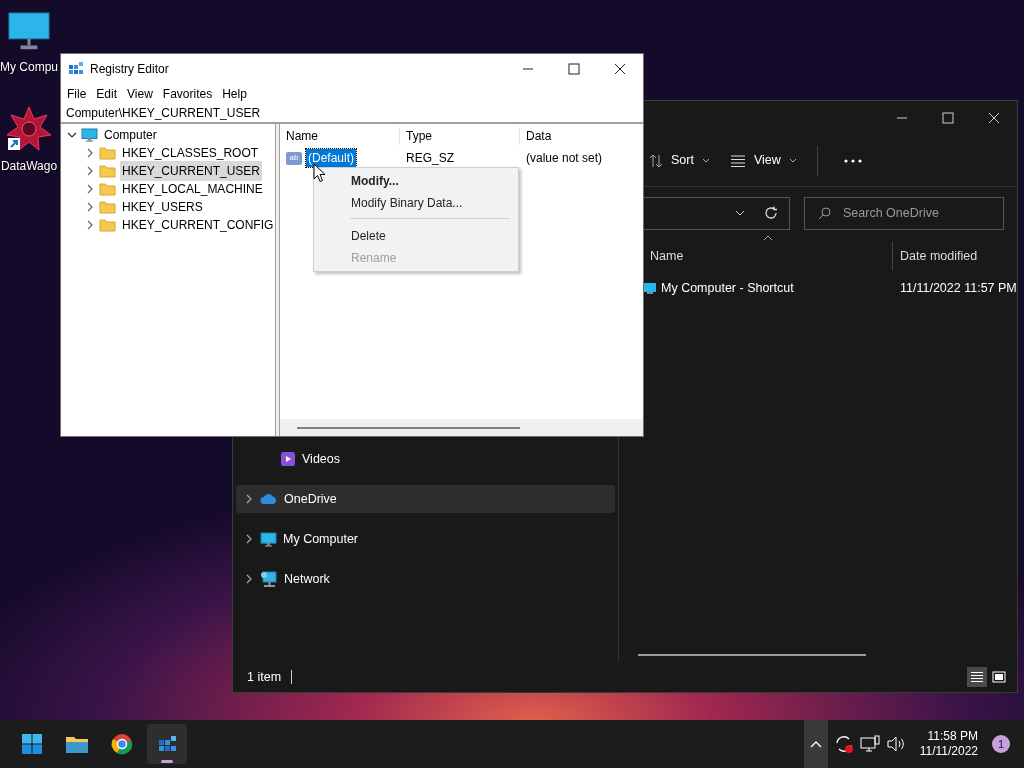 The image size is (1024, 768). What do you see at coordinates (122, 744) in the screenshot?
I see `browser-icon` at bounding box center [122, 744].